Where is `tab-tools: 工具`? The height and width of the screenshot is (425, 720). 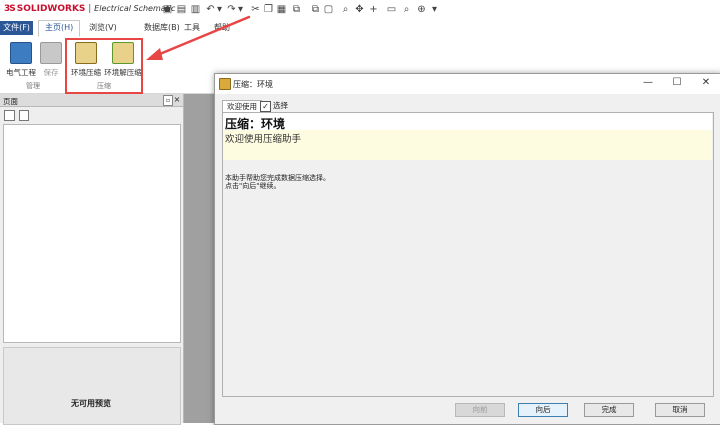
tab-tools: 工具 is located at coordinates (192, 28).